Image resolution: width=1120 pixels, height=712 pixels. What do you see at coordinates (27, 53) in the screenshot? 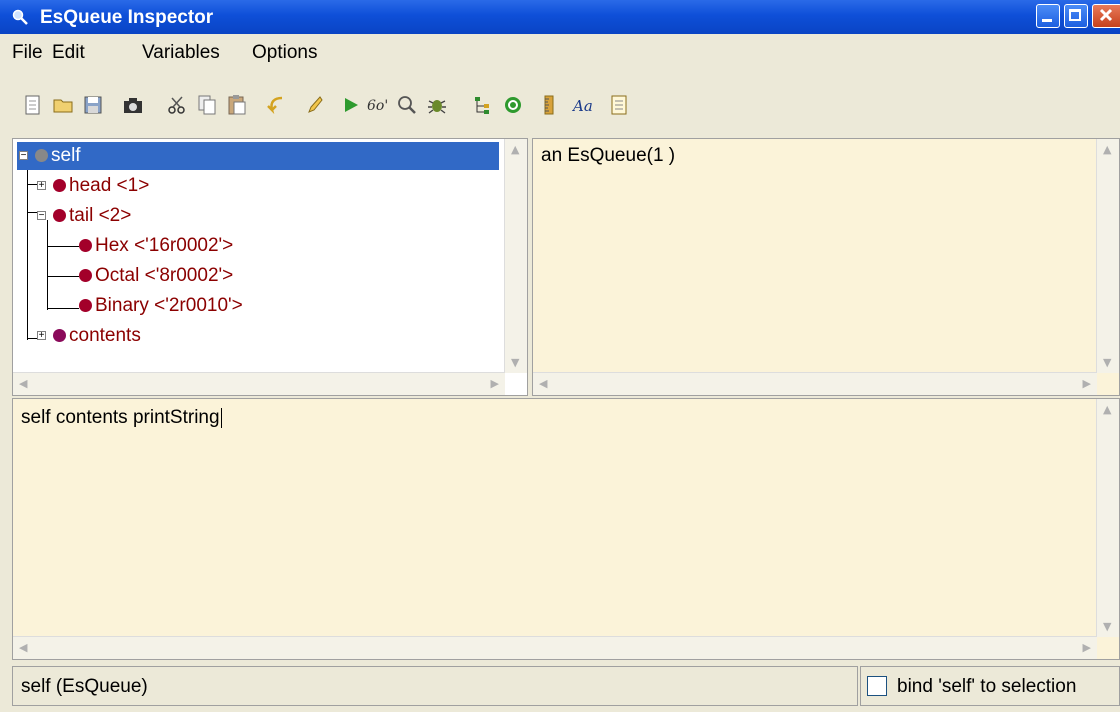
I see `menu-file: File` at bounding box center [27, 53].